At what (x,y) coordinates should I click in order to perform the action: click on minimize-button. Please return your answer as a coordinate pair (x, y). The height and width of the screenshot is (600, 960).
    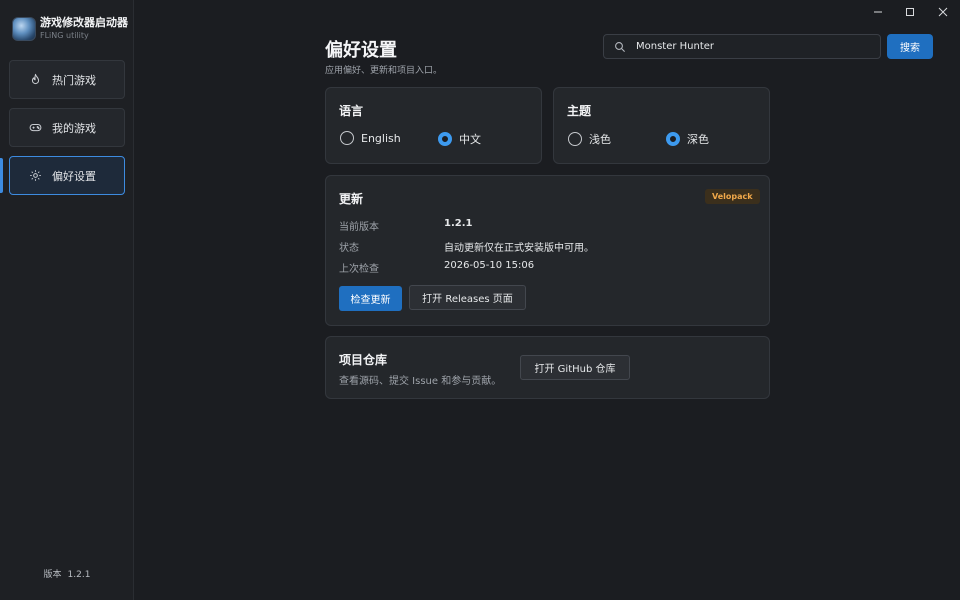
    Looking at the image, I should click on (878, 12).